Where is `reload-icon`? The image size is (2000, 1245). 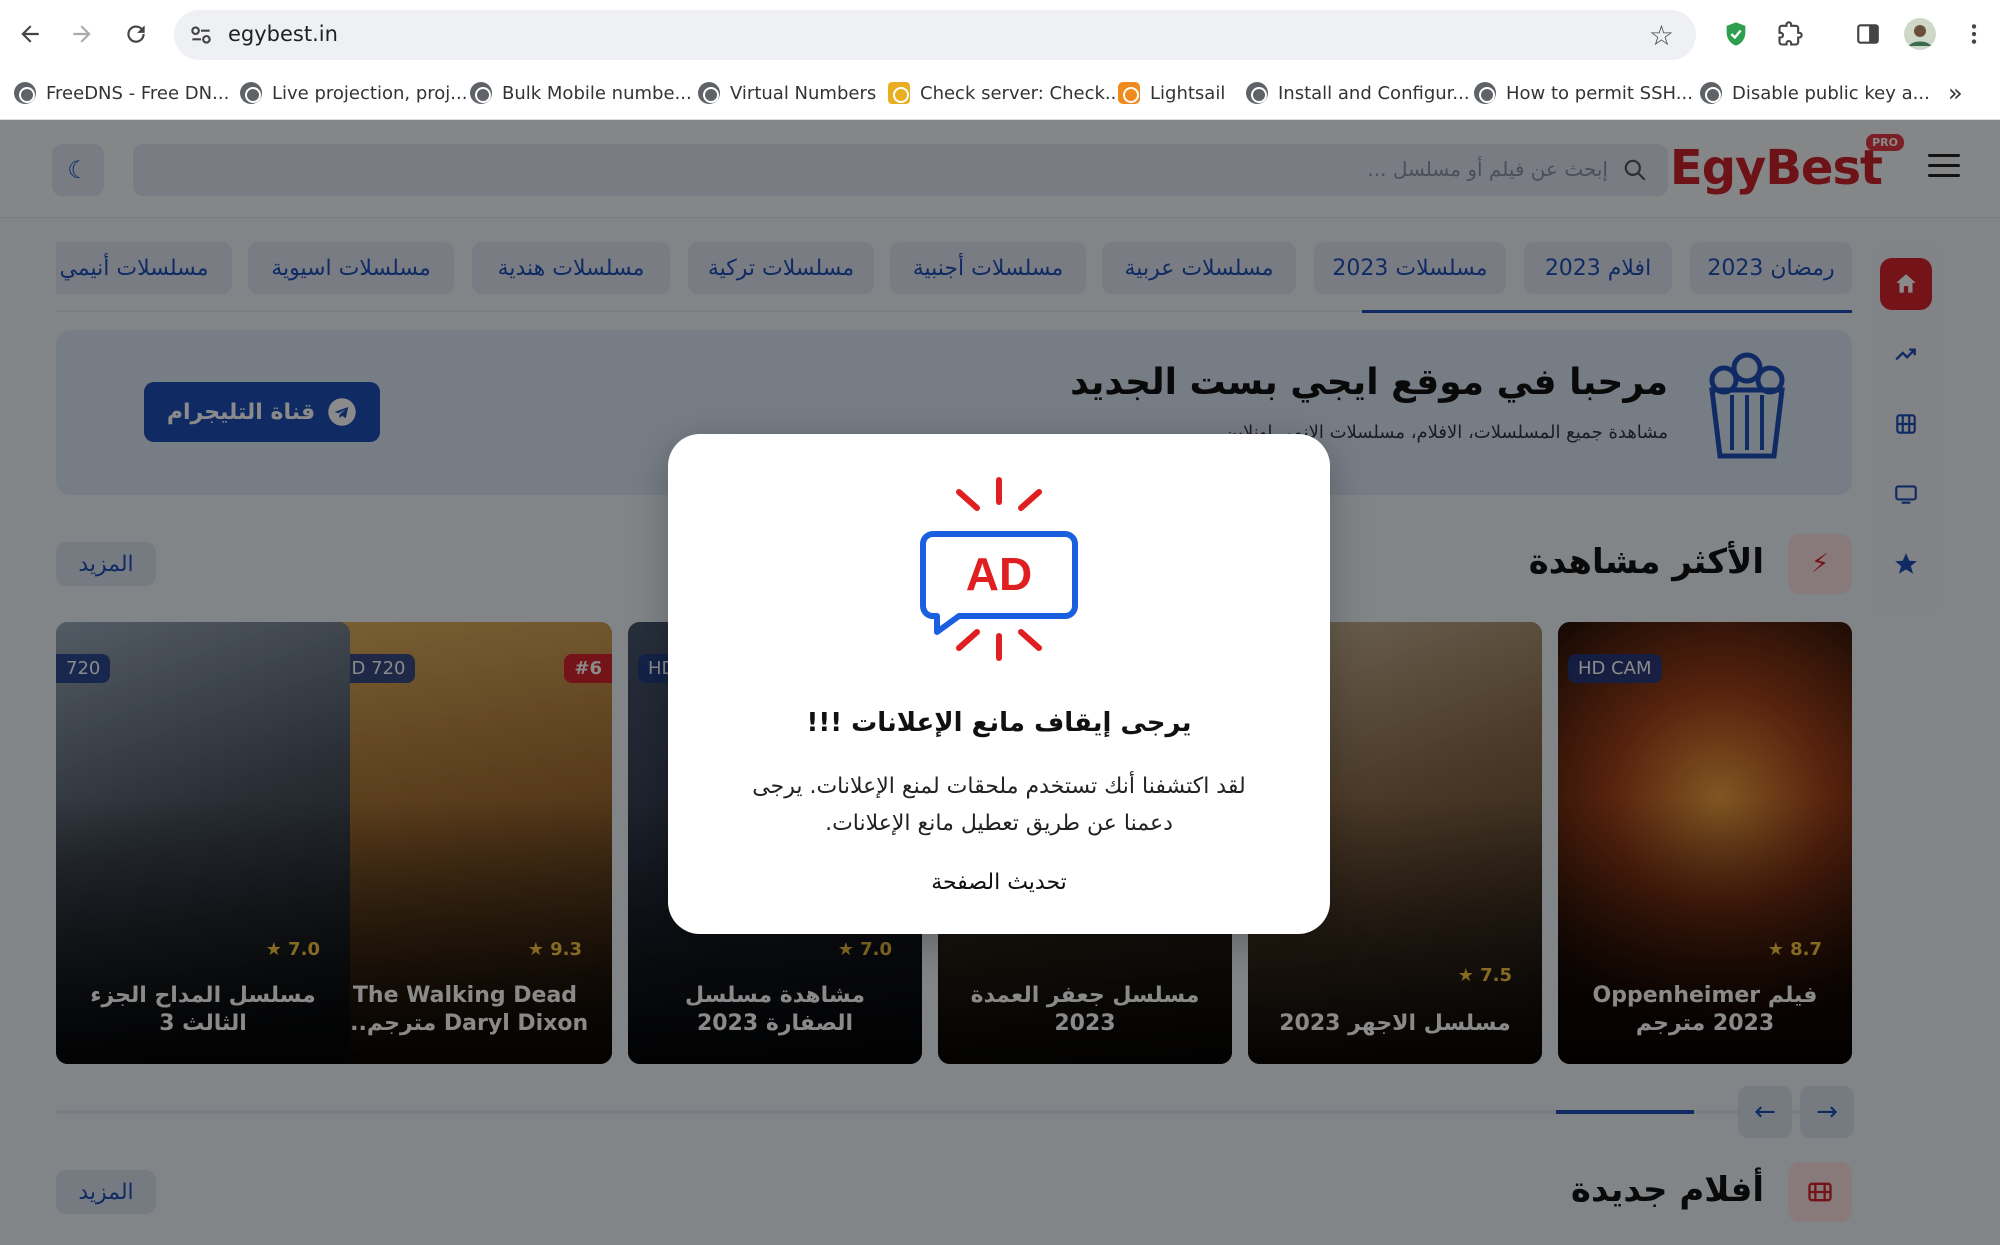 reload-icon is located at coordinates (136, 34).